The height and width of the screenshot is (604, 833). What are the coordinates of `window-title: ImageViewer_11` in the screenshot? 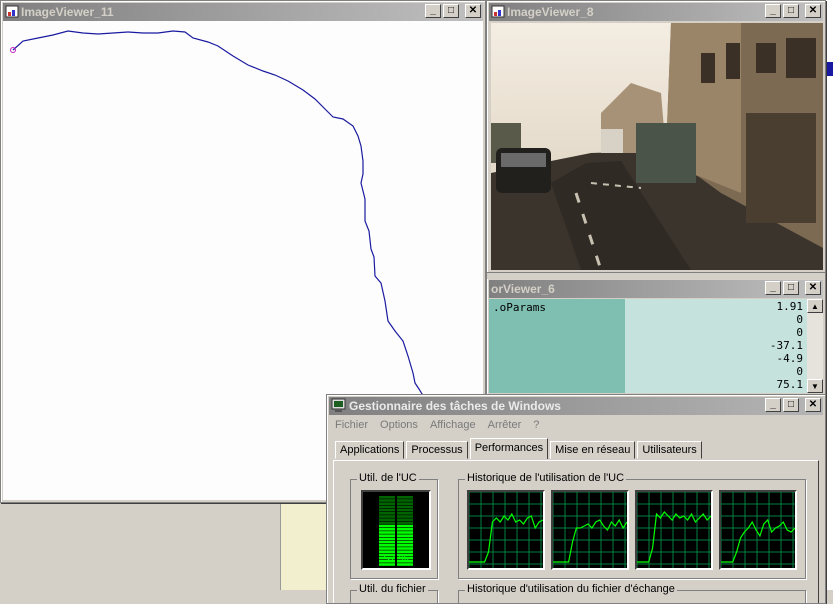 It's located at (67, 12).